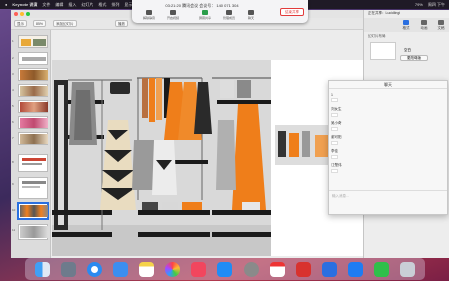 The image size is (449, 281). I want to click on meeting-info: 03:21:20 腾讯会议 会议号： 140 071 304, so click(202, 6).